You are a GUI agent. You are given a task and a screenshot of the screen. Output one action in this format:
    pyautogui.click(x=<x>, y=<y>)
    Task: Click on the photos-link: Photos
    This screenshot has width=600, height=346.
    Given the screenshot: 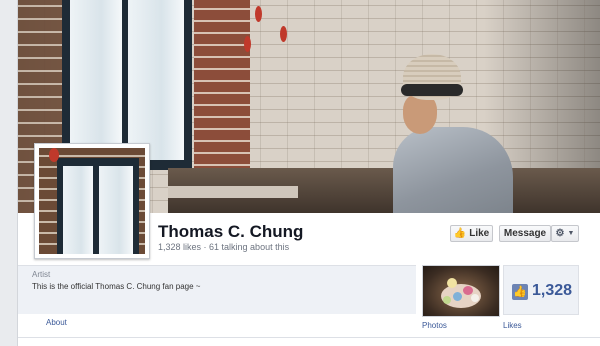 What is the action you would take?
    pyautogui.click(x=434, y=325)
    